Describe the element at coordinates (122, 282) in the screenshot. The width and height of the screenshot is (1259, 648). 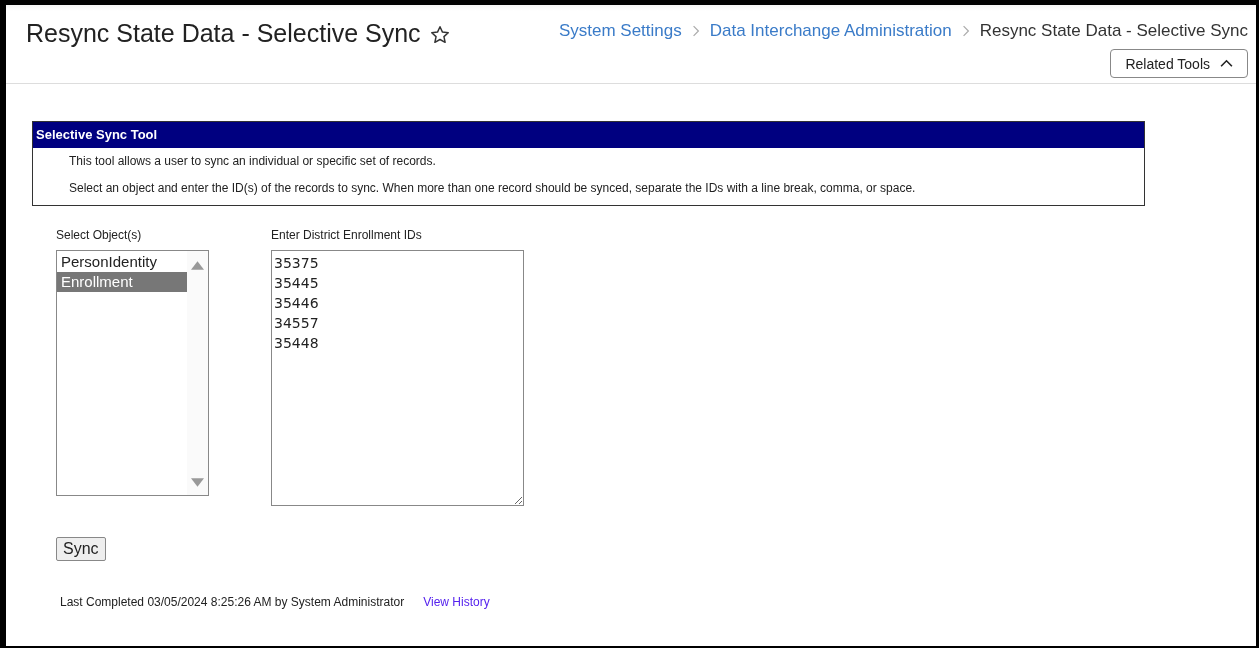
I see `list-option: Enrollment` at that location.